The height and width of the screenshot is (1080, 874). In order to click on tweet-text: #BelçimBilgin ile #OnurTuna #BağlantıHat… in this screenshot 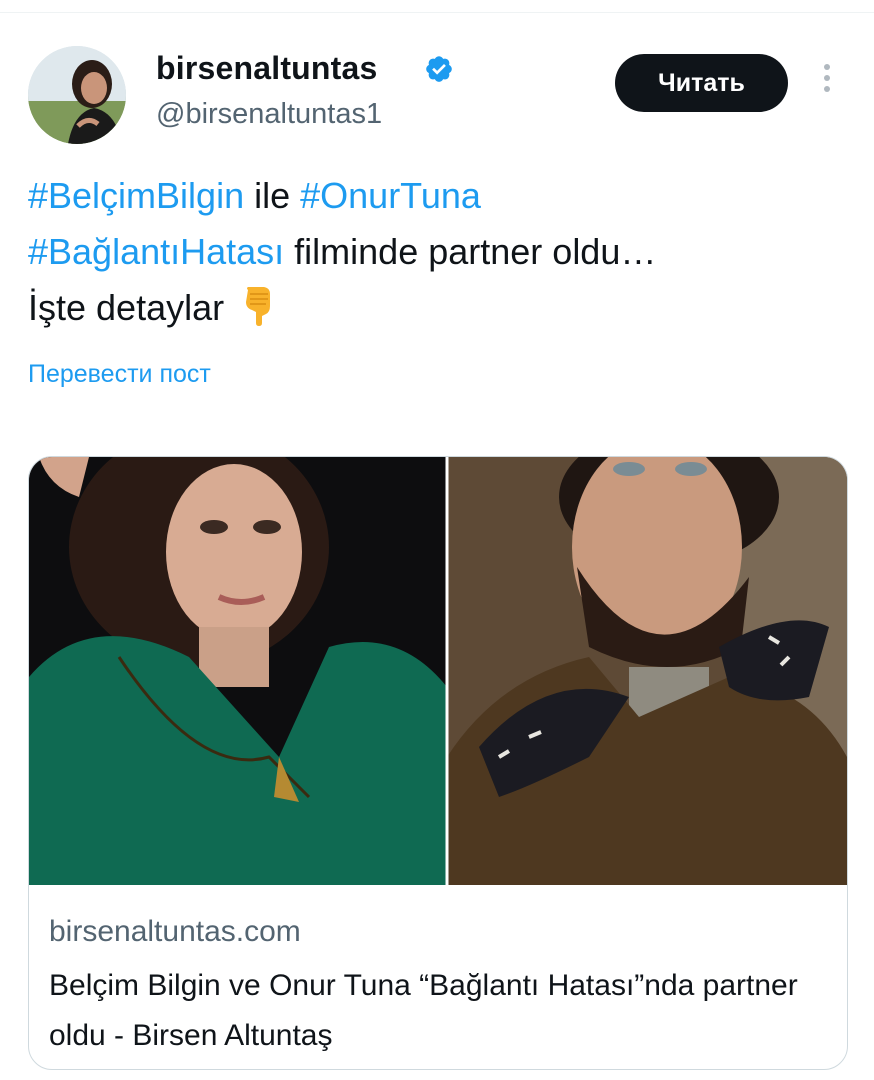, I will do `click(438, 252)`.